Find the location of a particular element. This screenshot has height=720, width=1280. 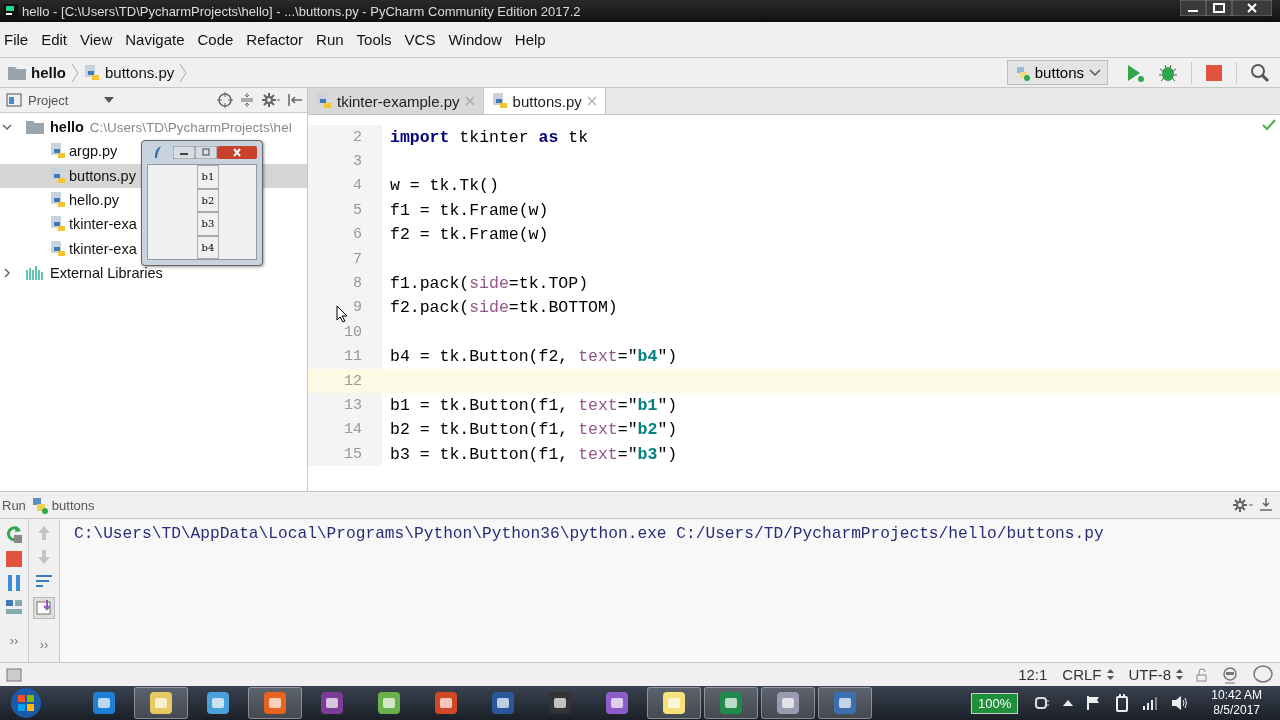

editor-tab: buttons.py is located at coordinates (544, 101).